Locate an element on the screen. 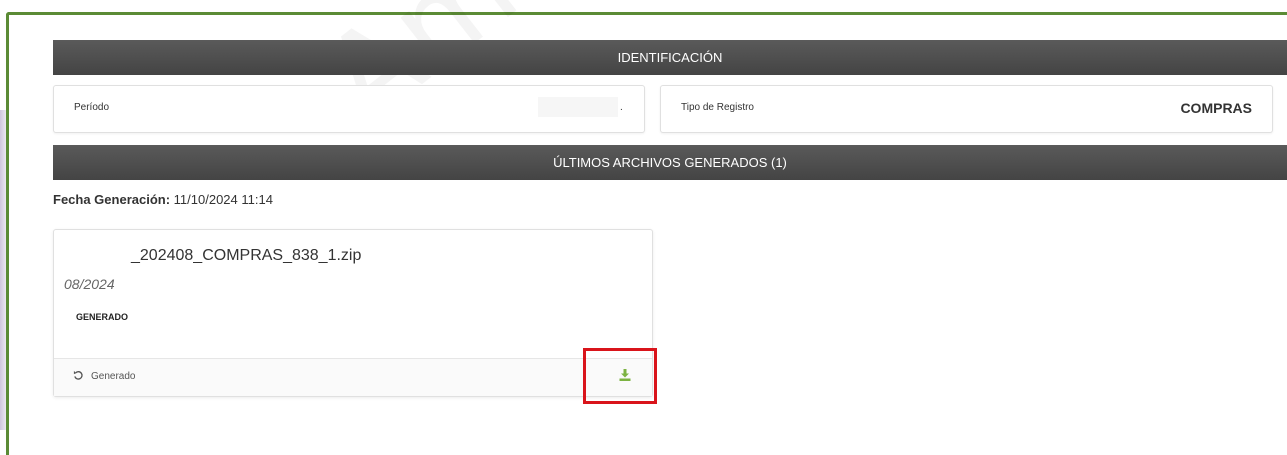 Image resolution: width=1287 pixels, height=455 pixels. fecha-generacion: Fecha Generación: 11/10/2024 11:14 is located at coordinates (163, 199).